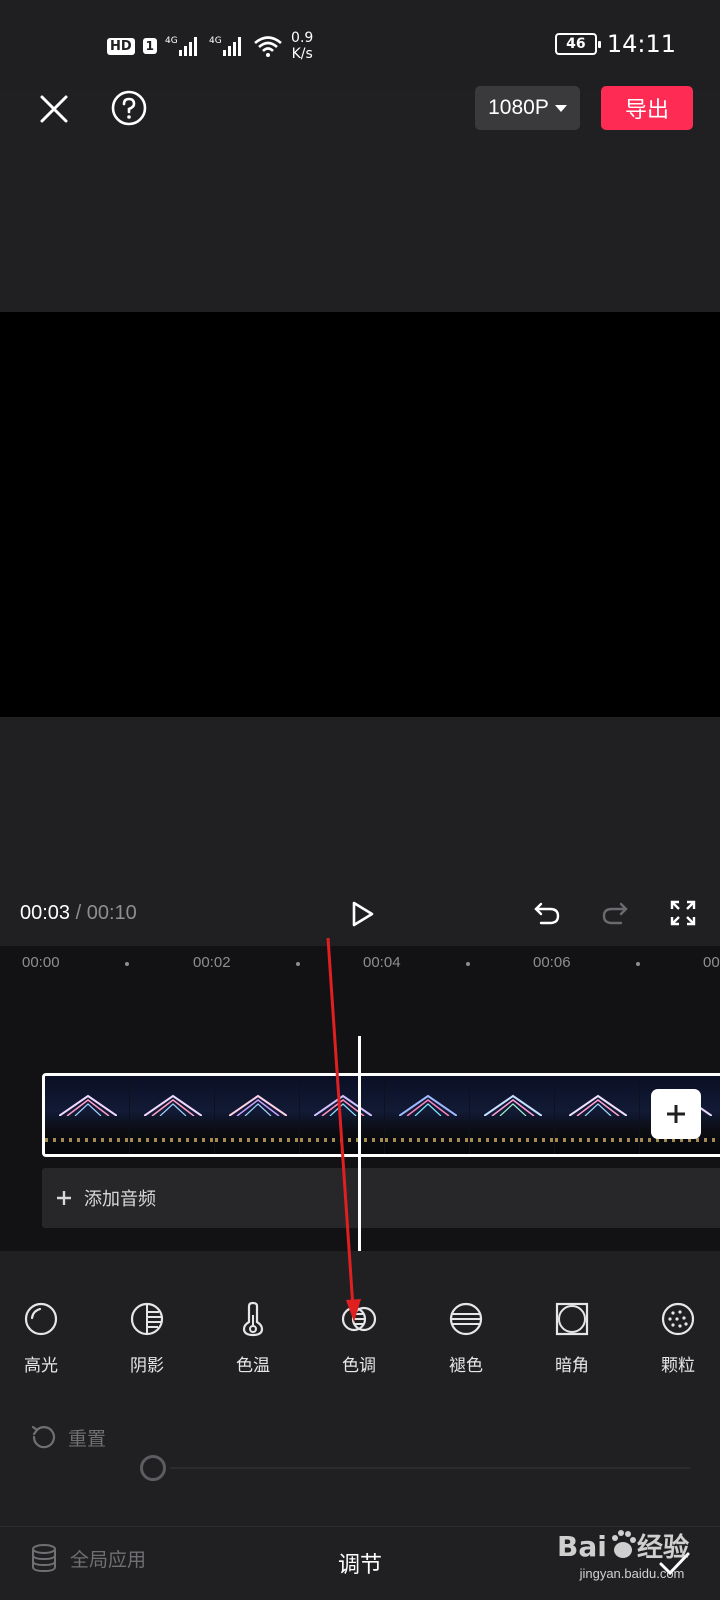 The width and height of the screenshot is (720, 1600). I want to click on undo-icon, so click(547, 913).